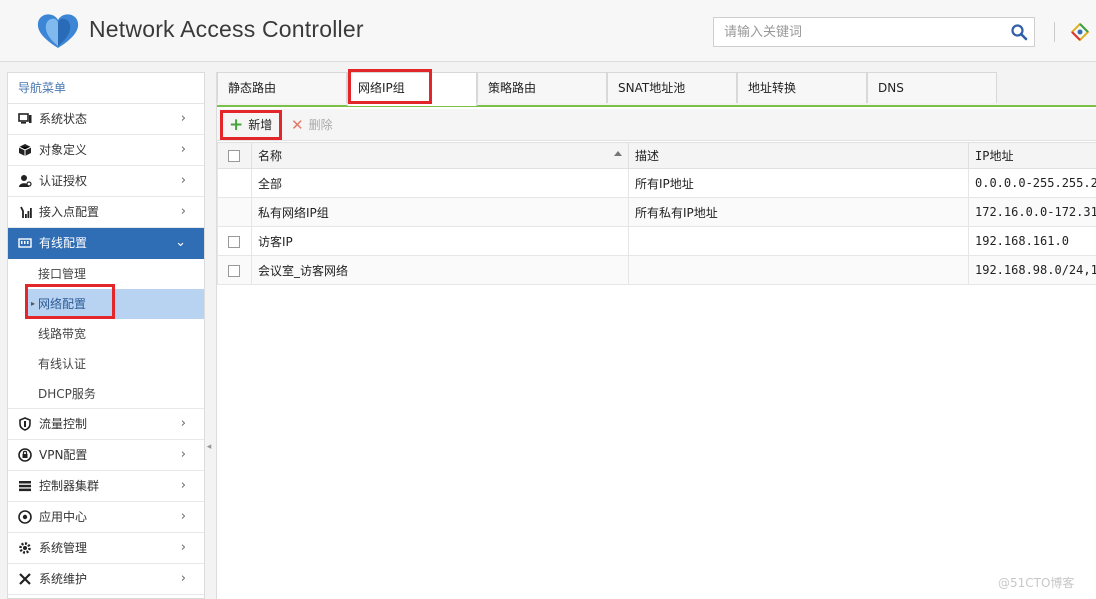 Image resolution: width=1096 pixels, height=599 pixels. What do you see at coordinates (25, 118) in the screenshot?
I see `monitor-icon` at bounding box center [25, 118].